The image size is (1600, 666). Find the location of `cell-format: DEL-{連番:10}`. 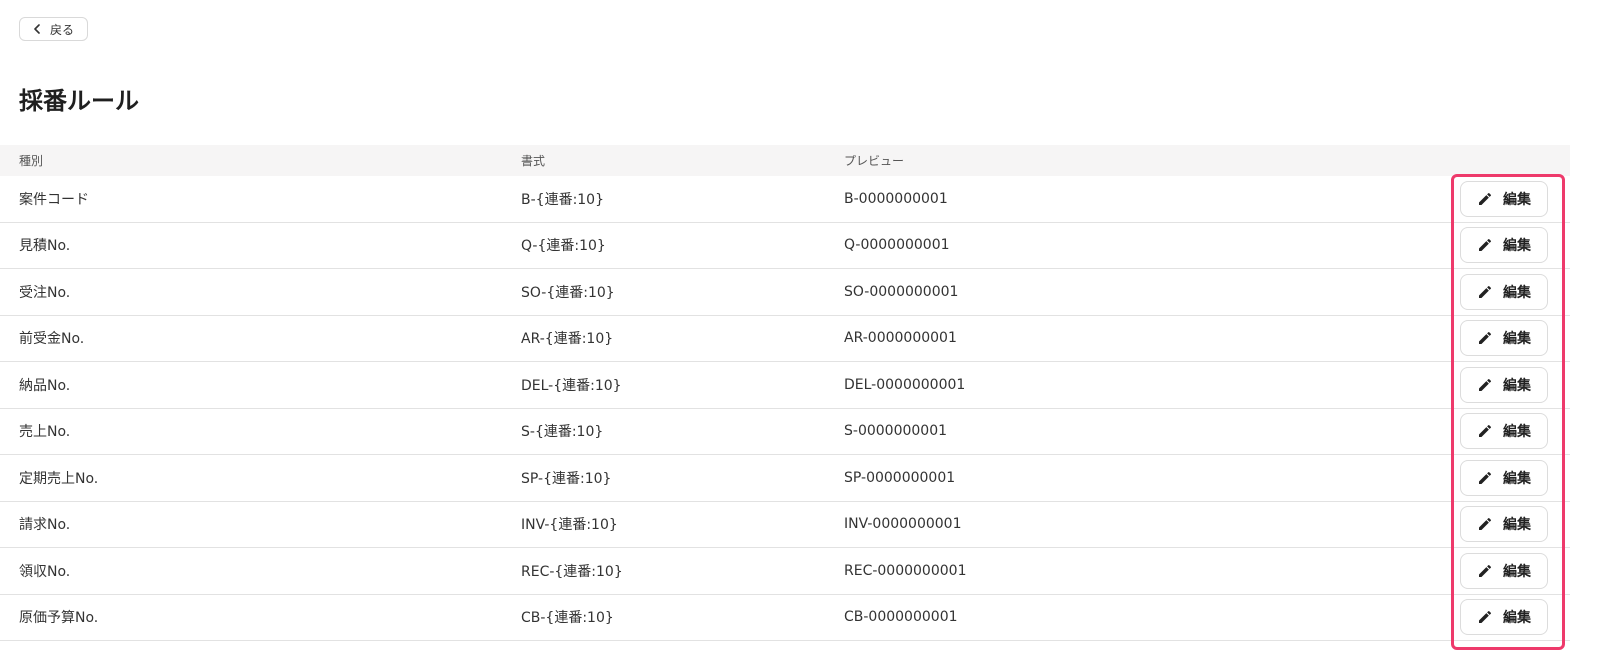

cell-format: DEL-{連番:10} is located at coordinates (571, 385).